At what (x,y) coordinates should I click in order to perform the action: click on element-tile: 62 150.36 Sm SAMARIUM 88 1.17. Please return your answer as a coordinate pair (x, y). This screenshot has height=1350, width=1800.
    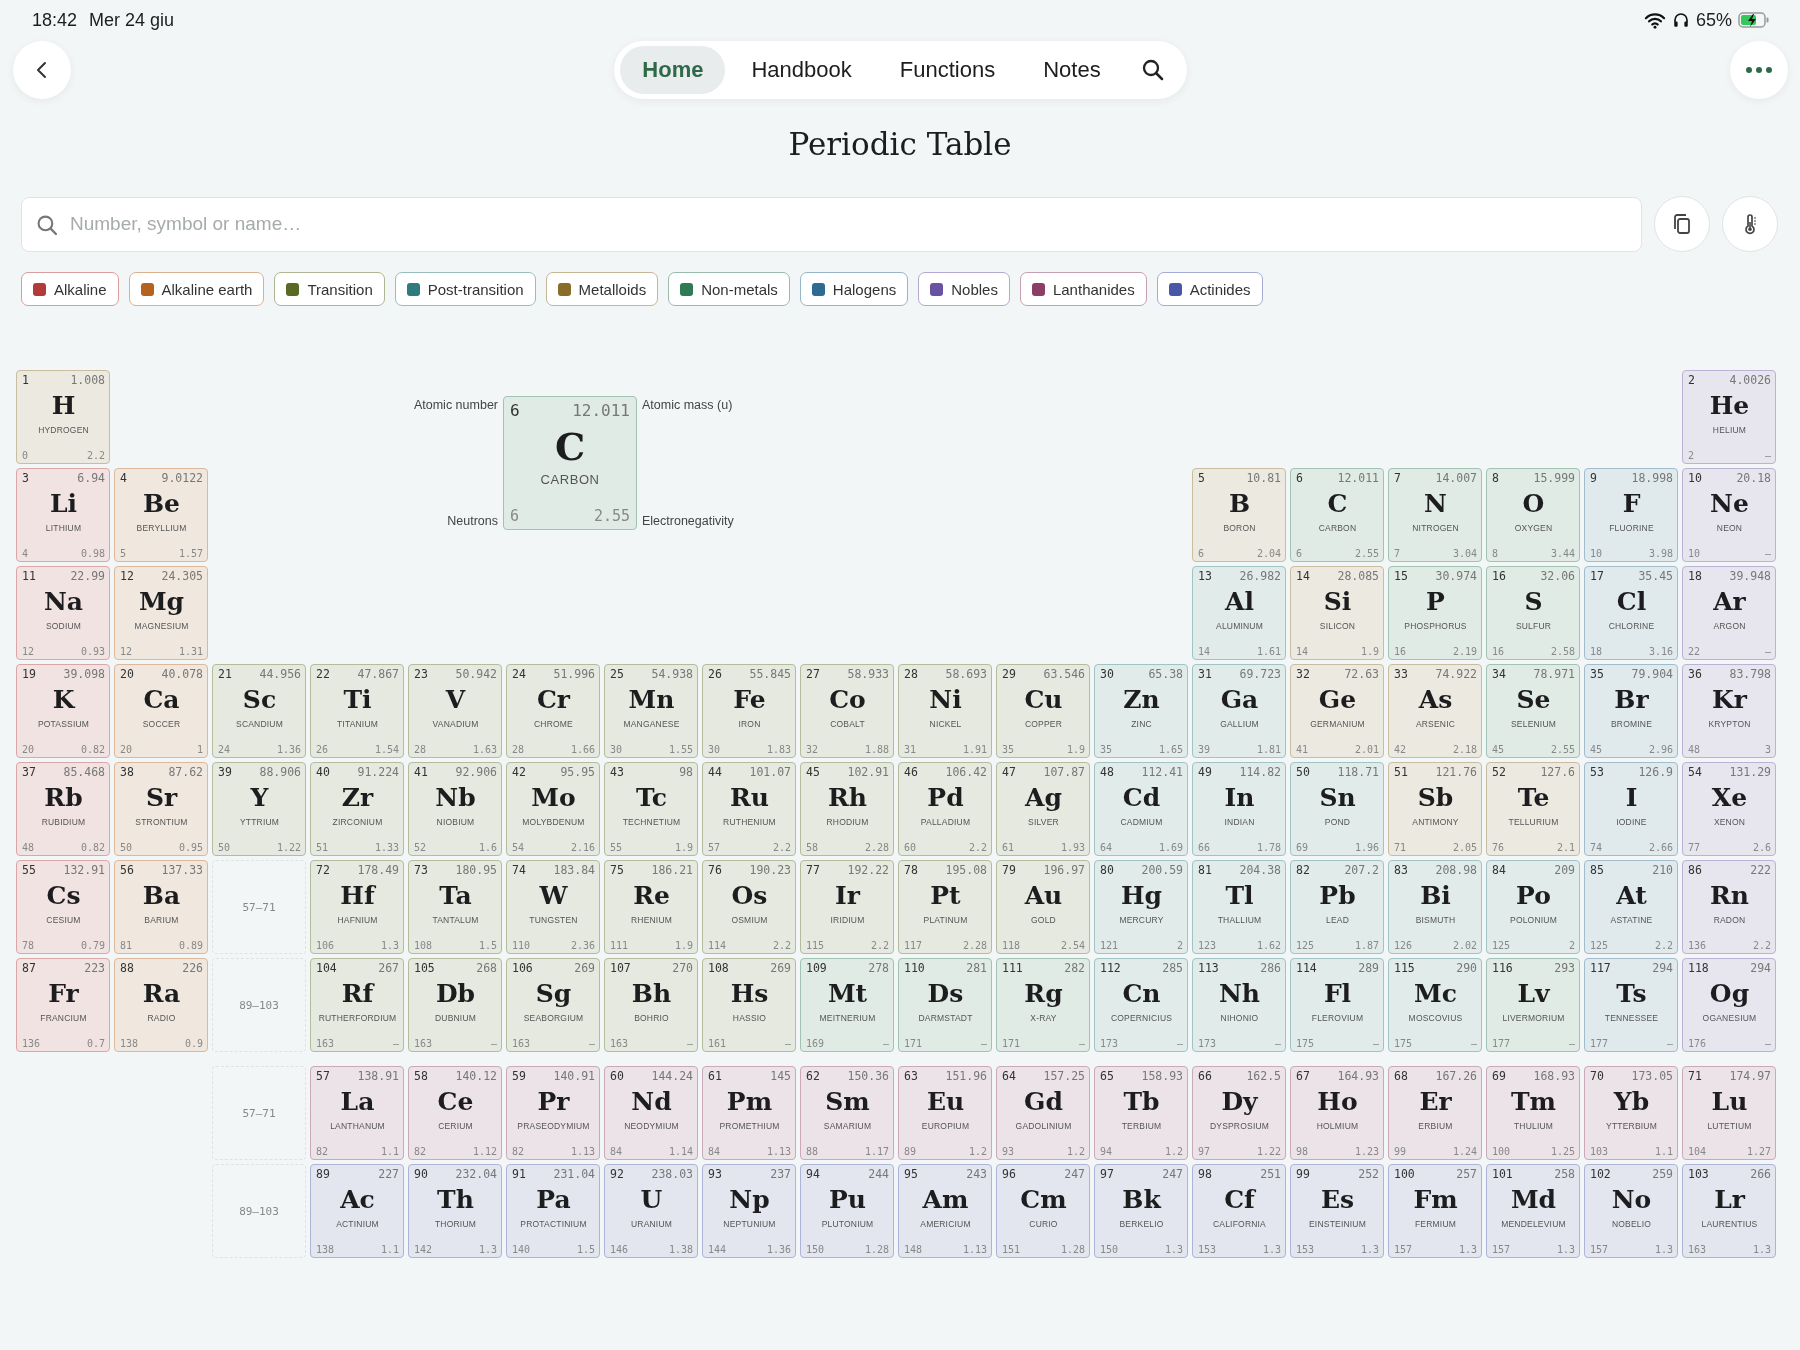
    Looking at the image, I should click on (847, 1113).